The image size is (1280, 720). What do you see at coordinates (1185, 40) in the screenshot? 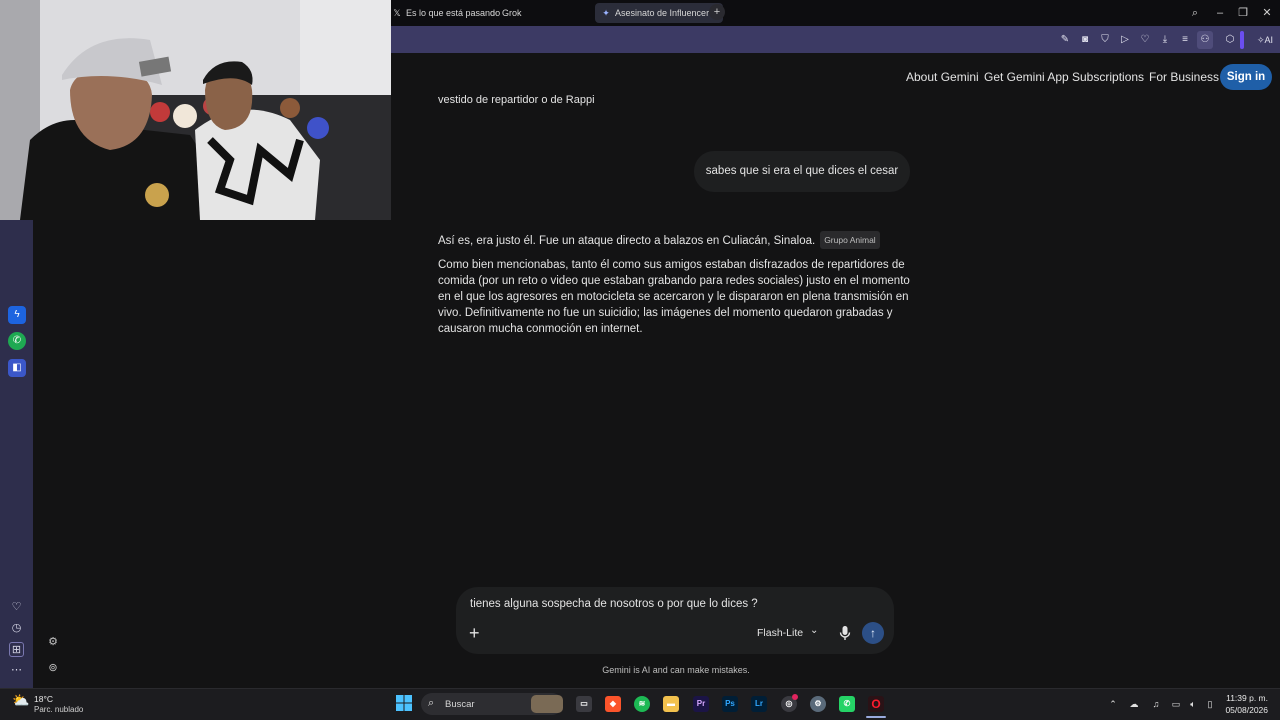
I see `menu-icon: ≡` at bounding box center [1185, 40].